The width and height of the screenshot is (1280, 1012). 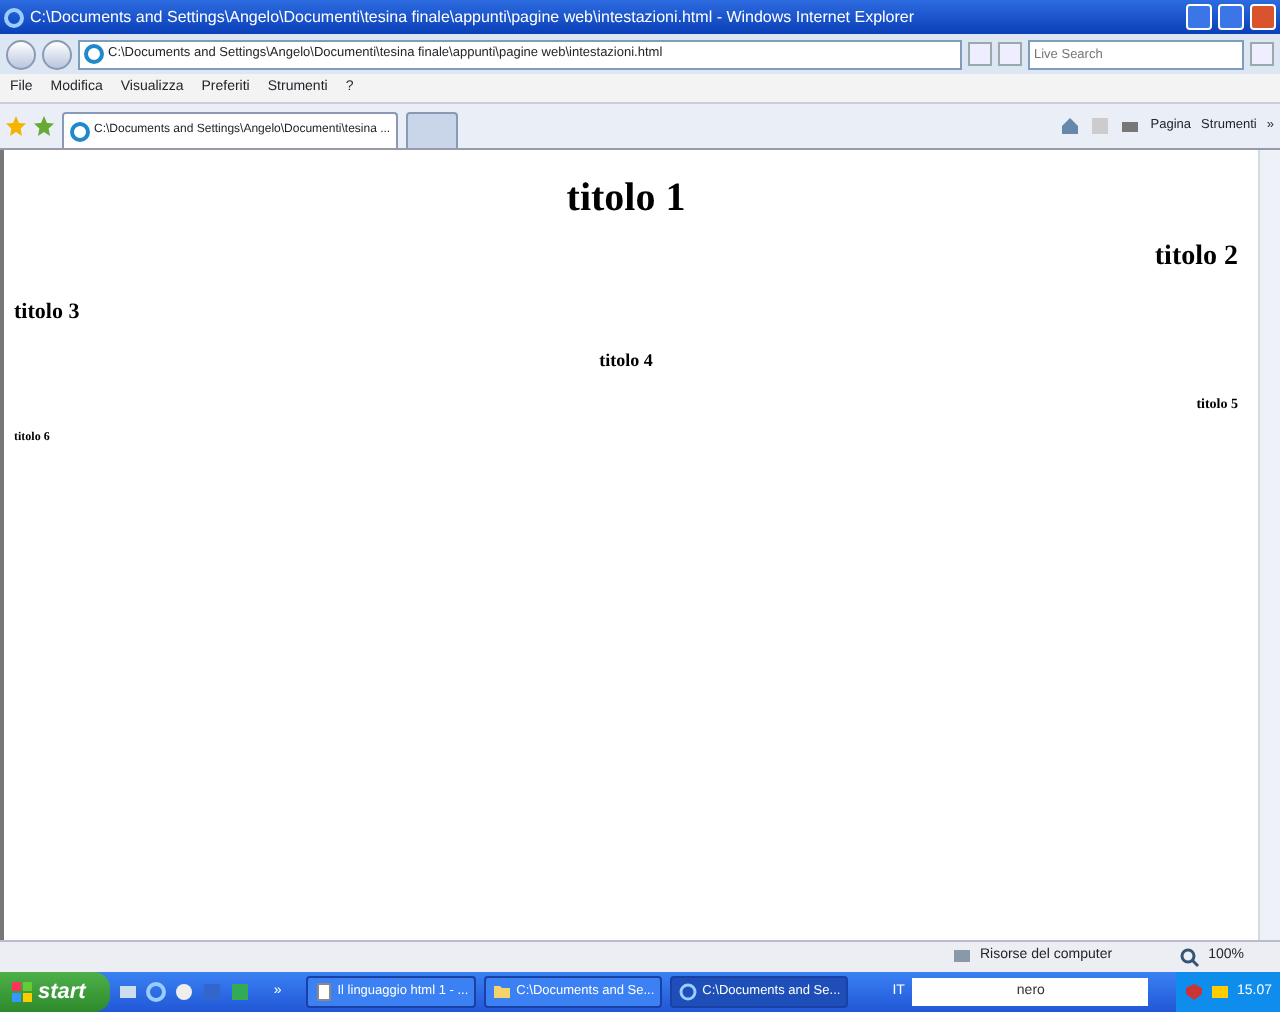 I want to click on windows-logo-icon, so click(x=22, y=992).